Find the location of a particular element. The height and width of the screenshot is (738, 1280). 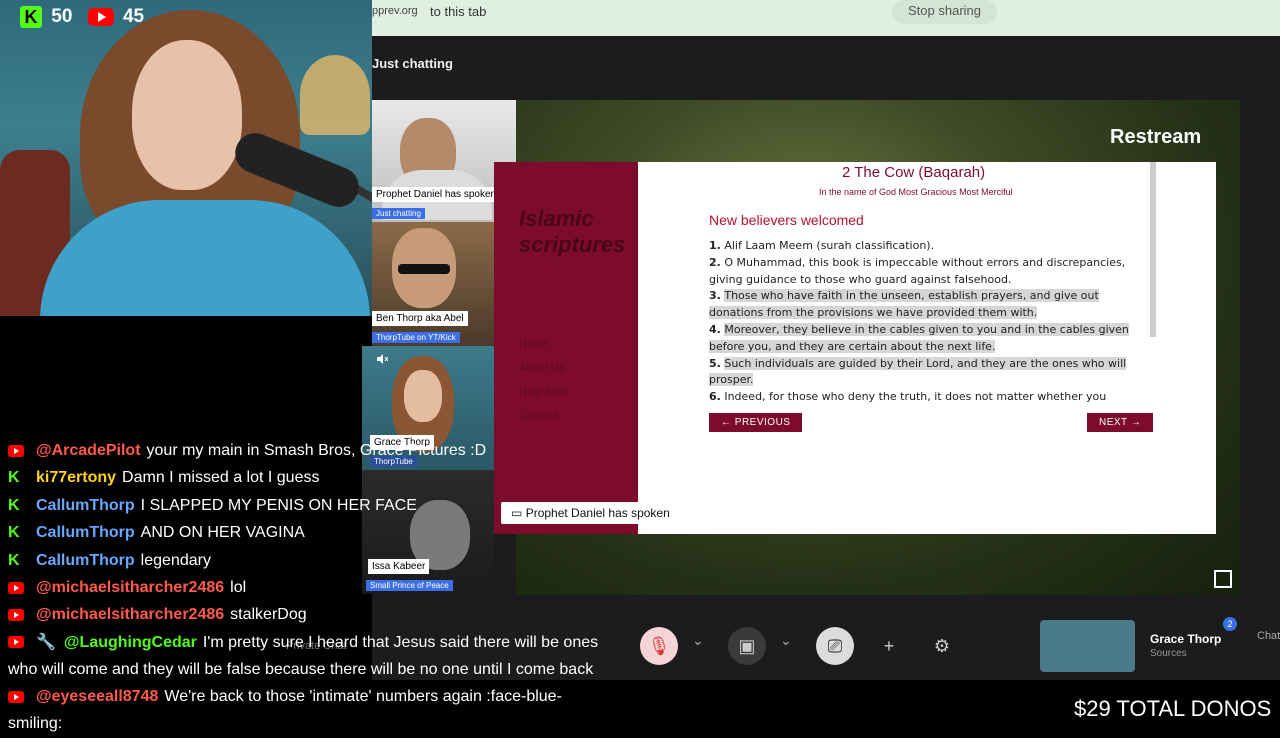

slide-nav-contact: Contact is located at coordinates (538, 416).